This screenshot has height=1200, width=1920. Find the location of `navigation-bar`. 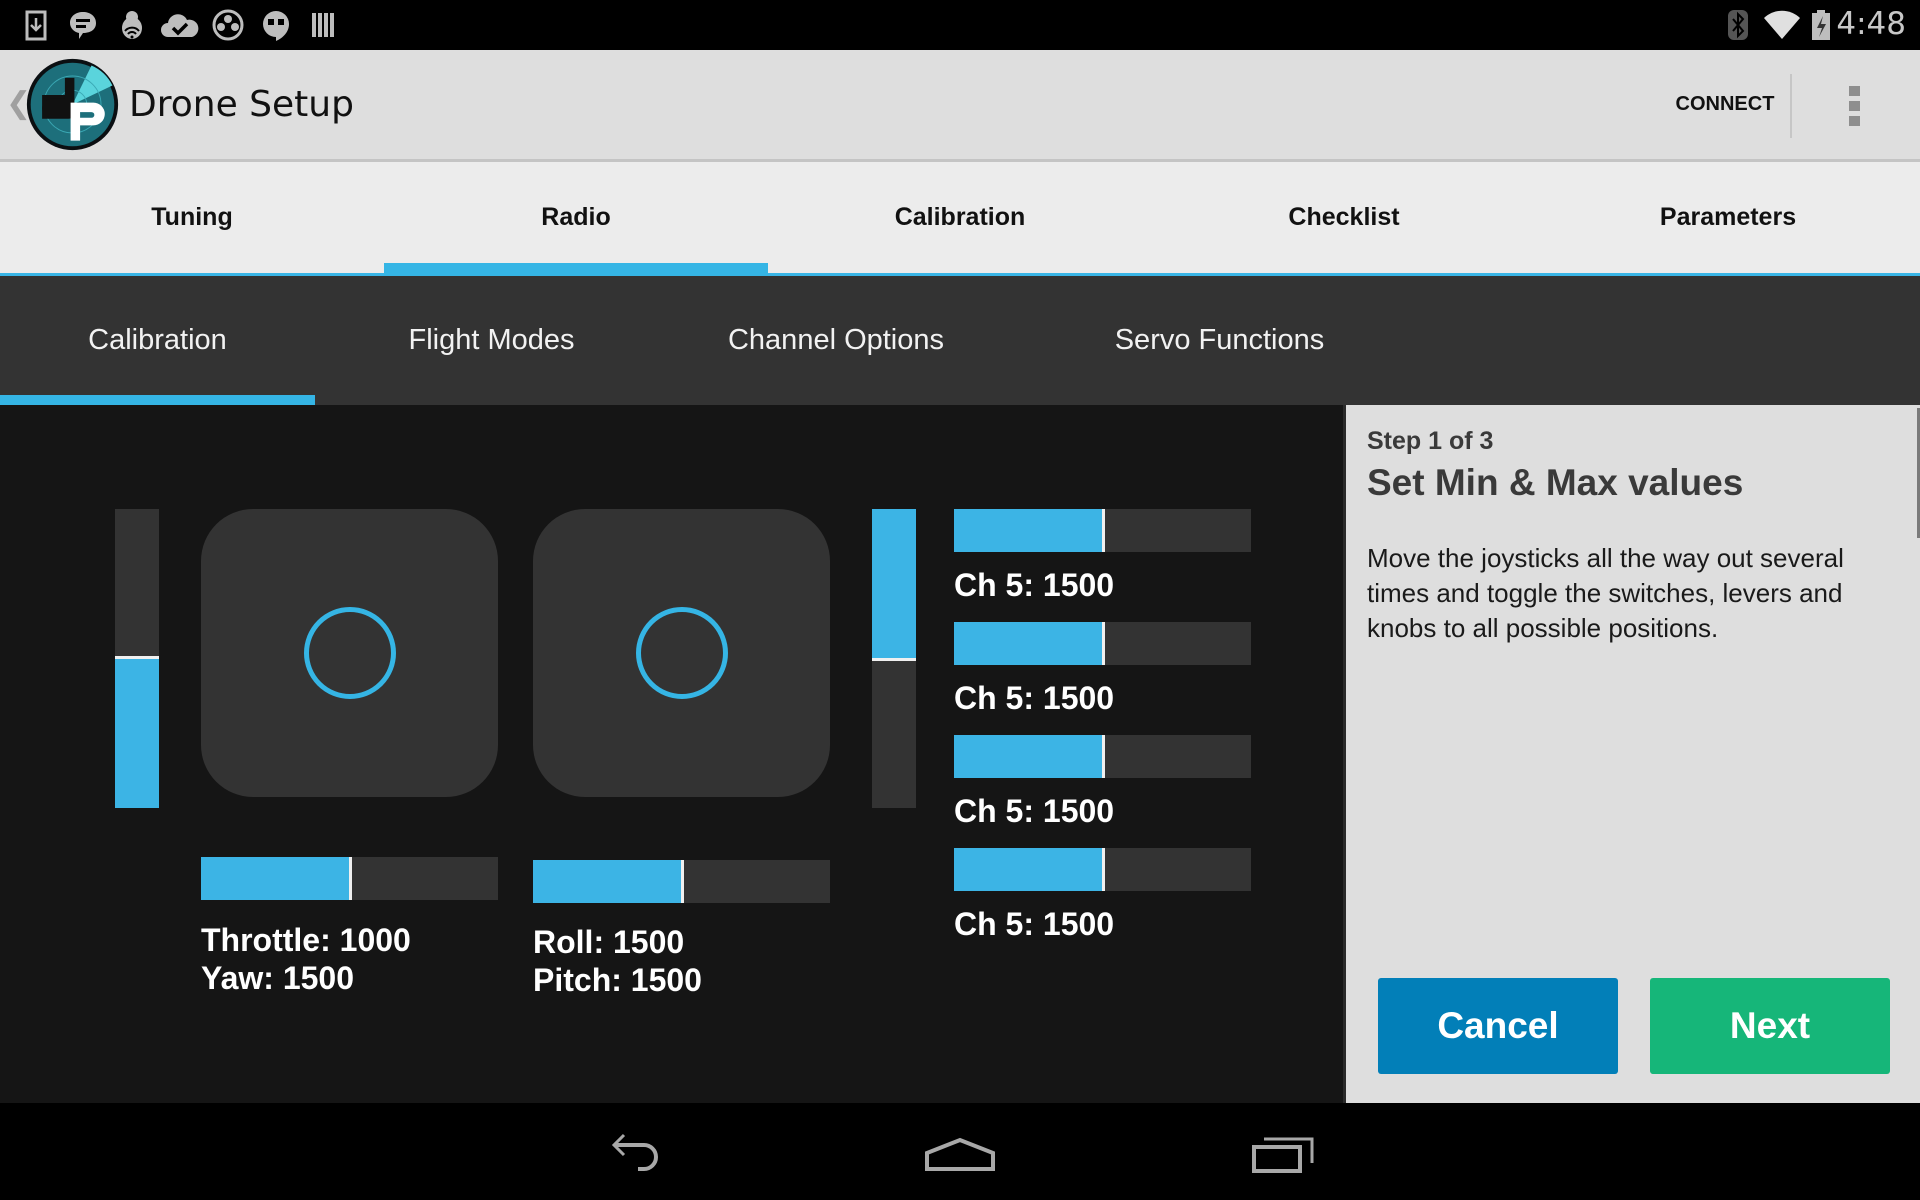

navigation-bar is located at coordinates (960, 1151).